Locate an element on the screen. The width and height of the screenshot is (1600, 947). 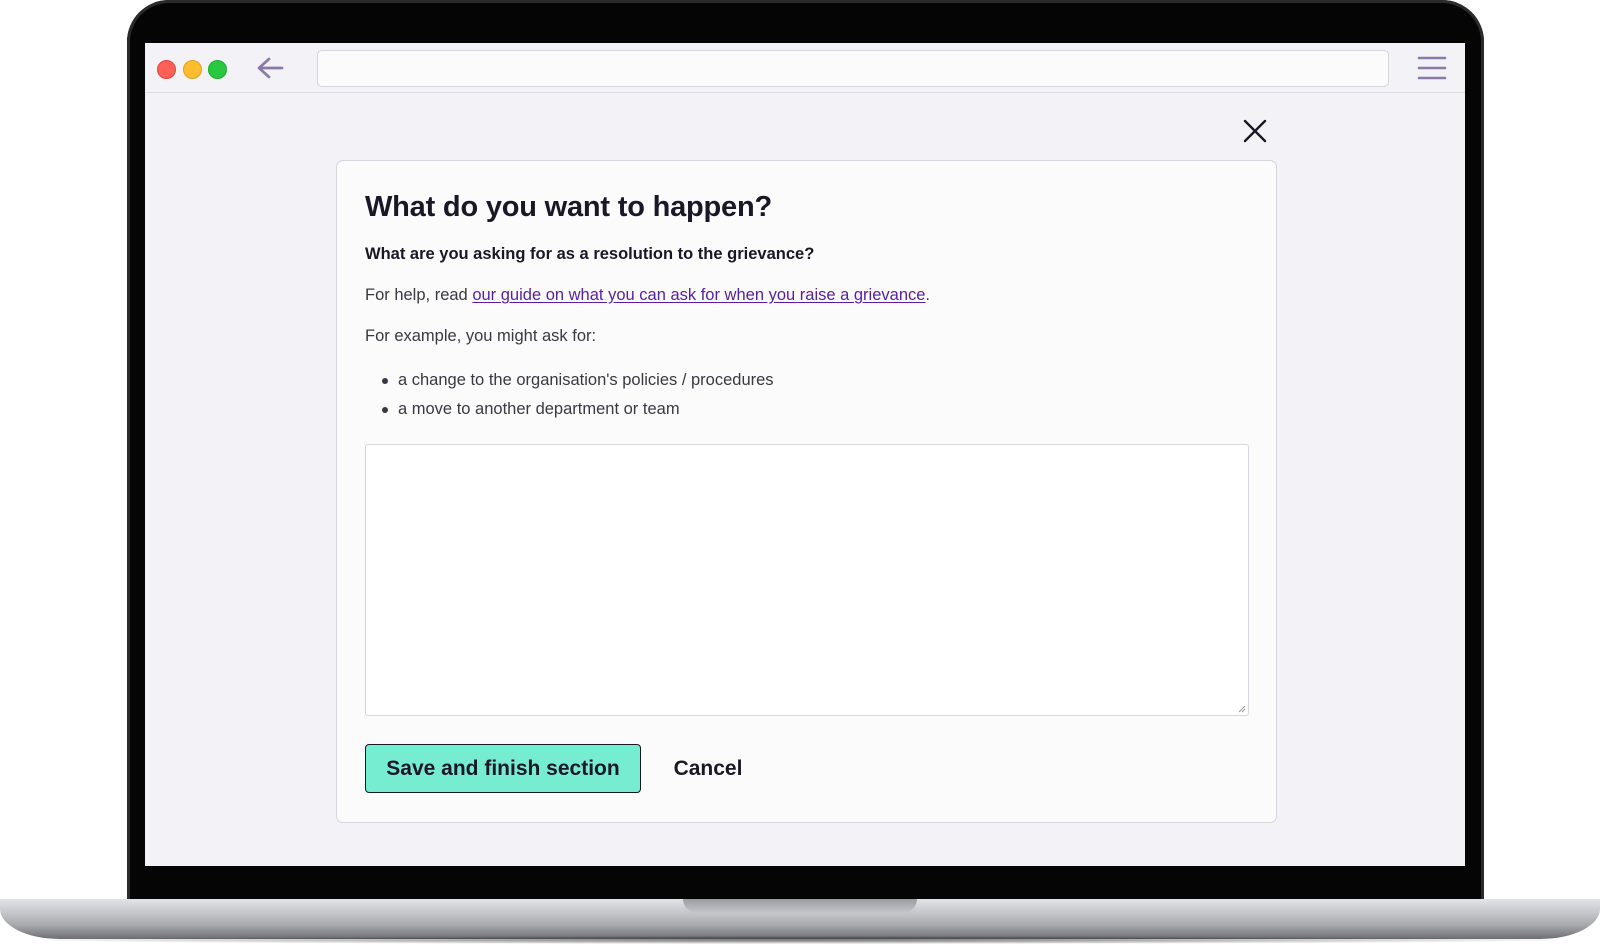
address-bar is located at coordinates (853, 68).